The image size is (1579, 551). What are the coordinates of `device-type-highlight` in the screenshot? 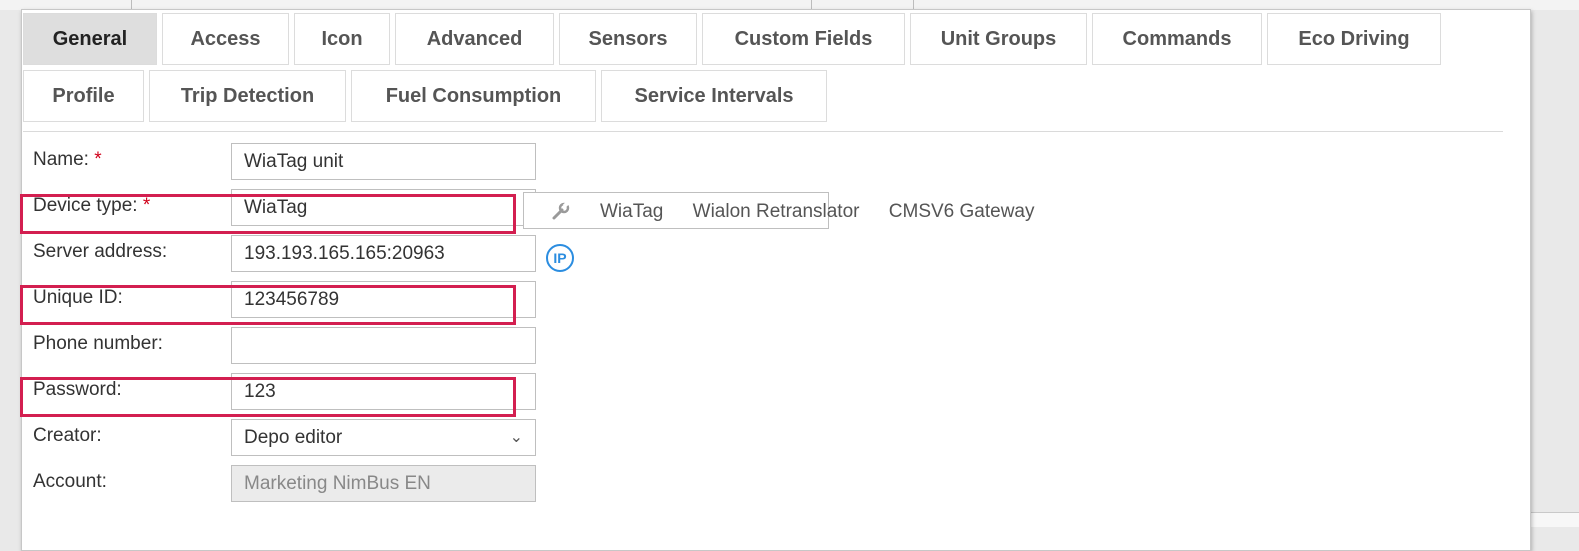 It's located at (268, 214).